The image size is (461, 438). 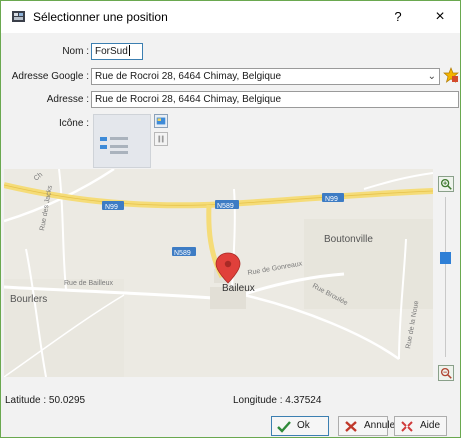 What do you see at coordinates (368, 426) in the screenshot?
I see `cancel-button: Annuler` at bounding box center [368, 426].